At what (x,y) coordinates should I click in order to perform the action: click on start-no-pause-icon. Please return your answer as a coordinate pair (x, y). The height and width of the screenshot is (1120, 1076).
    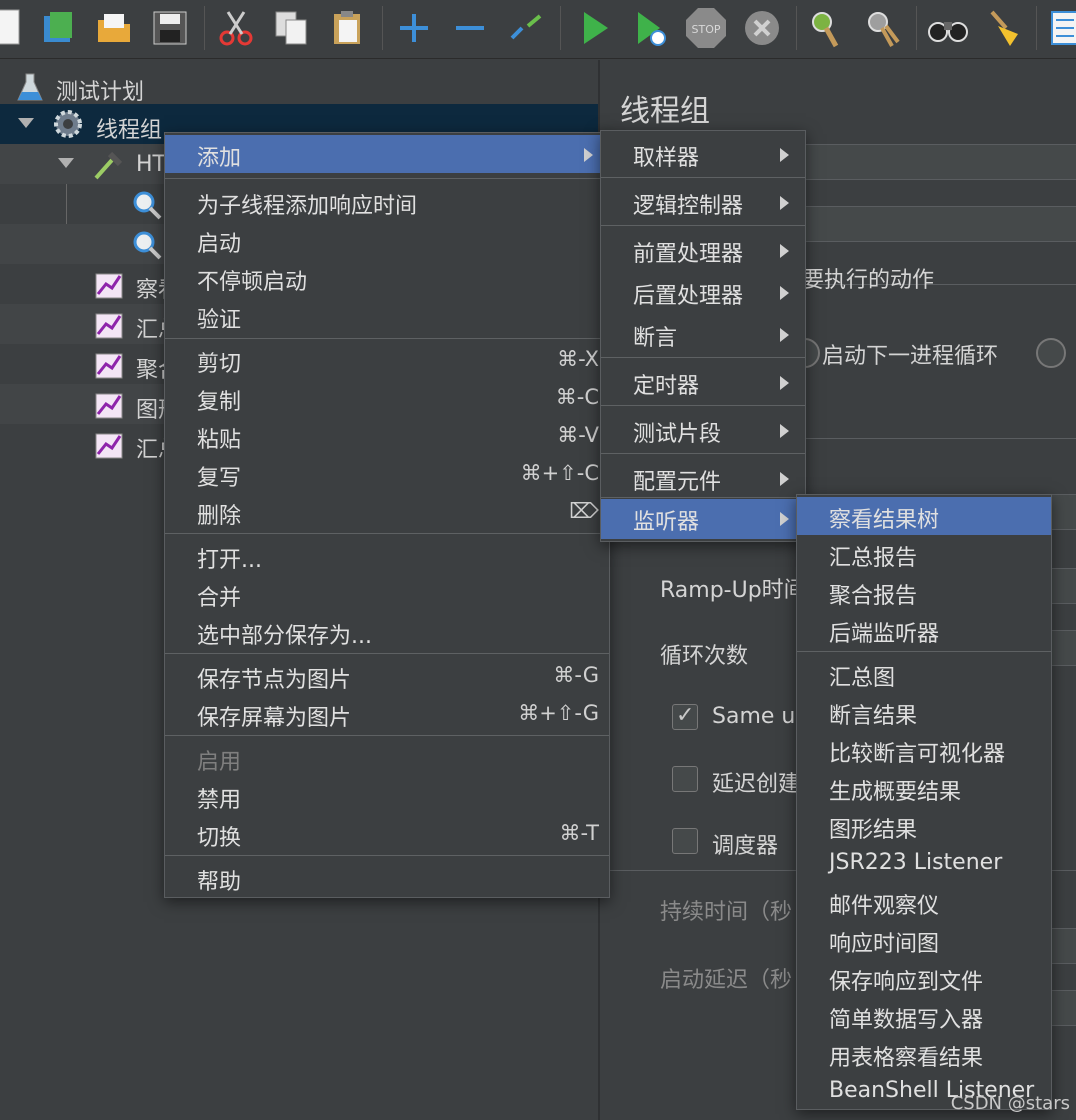
    Looking at the image, I should click on (650, 28).